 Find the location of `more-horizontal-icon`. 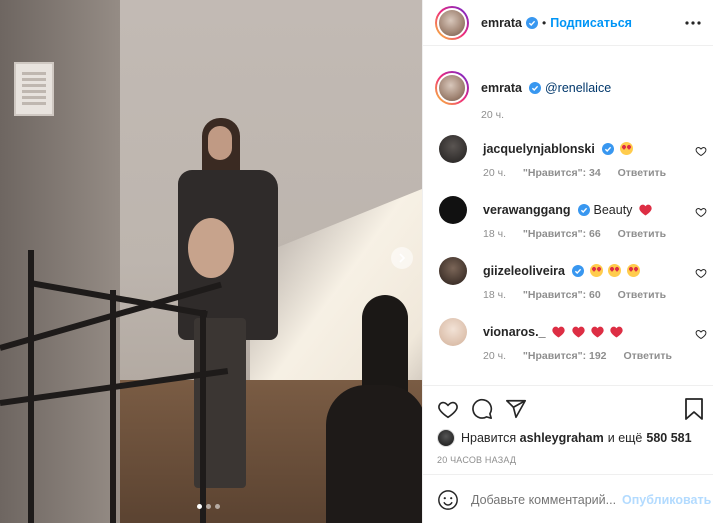

more-horizontal-icon is located at coordinates (693, 23).